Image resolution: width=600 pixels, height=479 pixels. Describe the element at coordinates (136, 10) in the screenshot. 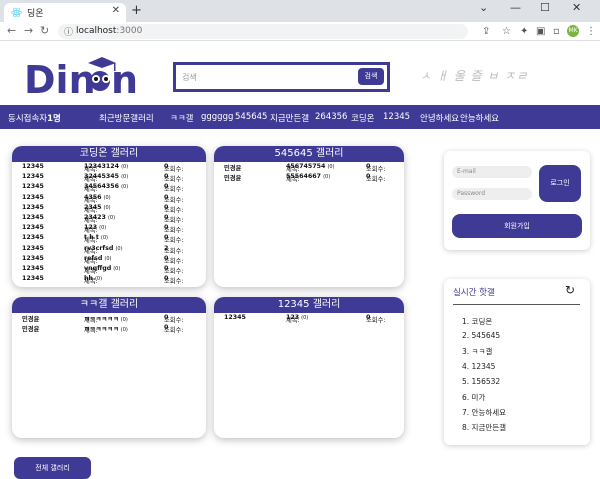

I see `new-tab-button: +` at that location.